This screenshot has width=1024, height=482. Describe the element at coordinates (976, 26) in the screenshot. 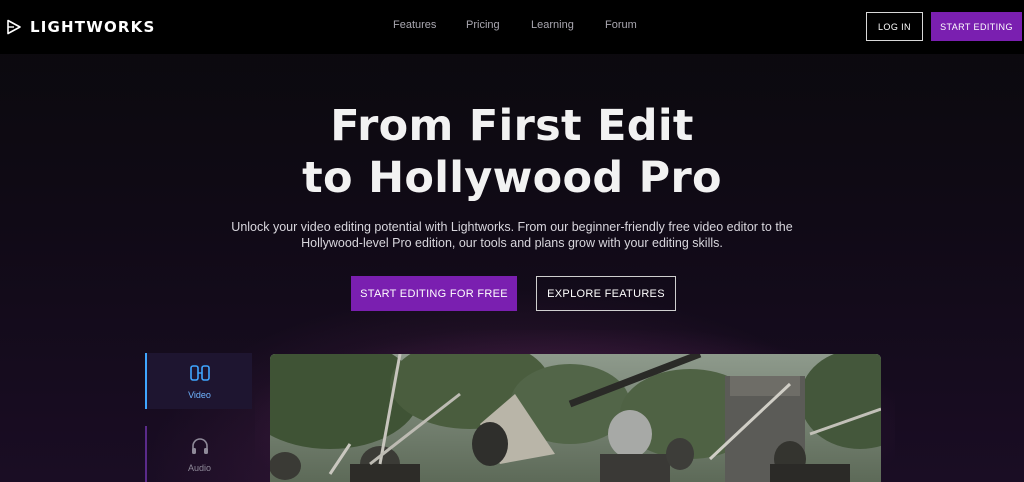

I see `start-editing-button: START EDITING` at that location.